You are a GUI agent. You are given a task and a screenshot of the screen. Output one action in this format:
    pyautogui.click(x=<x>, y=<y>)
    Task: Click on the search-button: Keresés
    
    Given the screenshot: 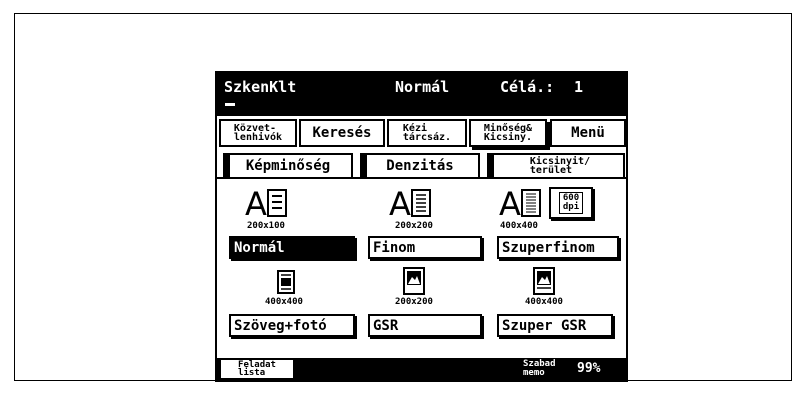 What is the action you would take?
    pyautogui.click(x=342, y=133)
    